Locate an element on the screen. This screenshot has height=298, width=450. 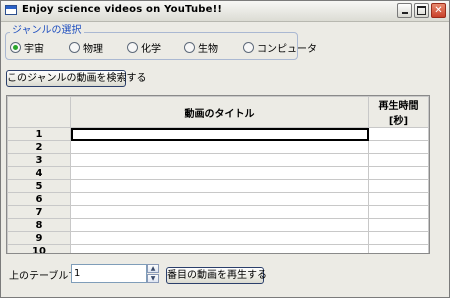
table-row: 1 is located at coordinates (218, 134).